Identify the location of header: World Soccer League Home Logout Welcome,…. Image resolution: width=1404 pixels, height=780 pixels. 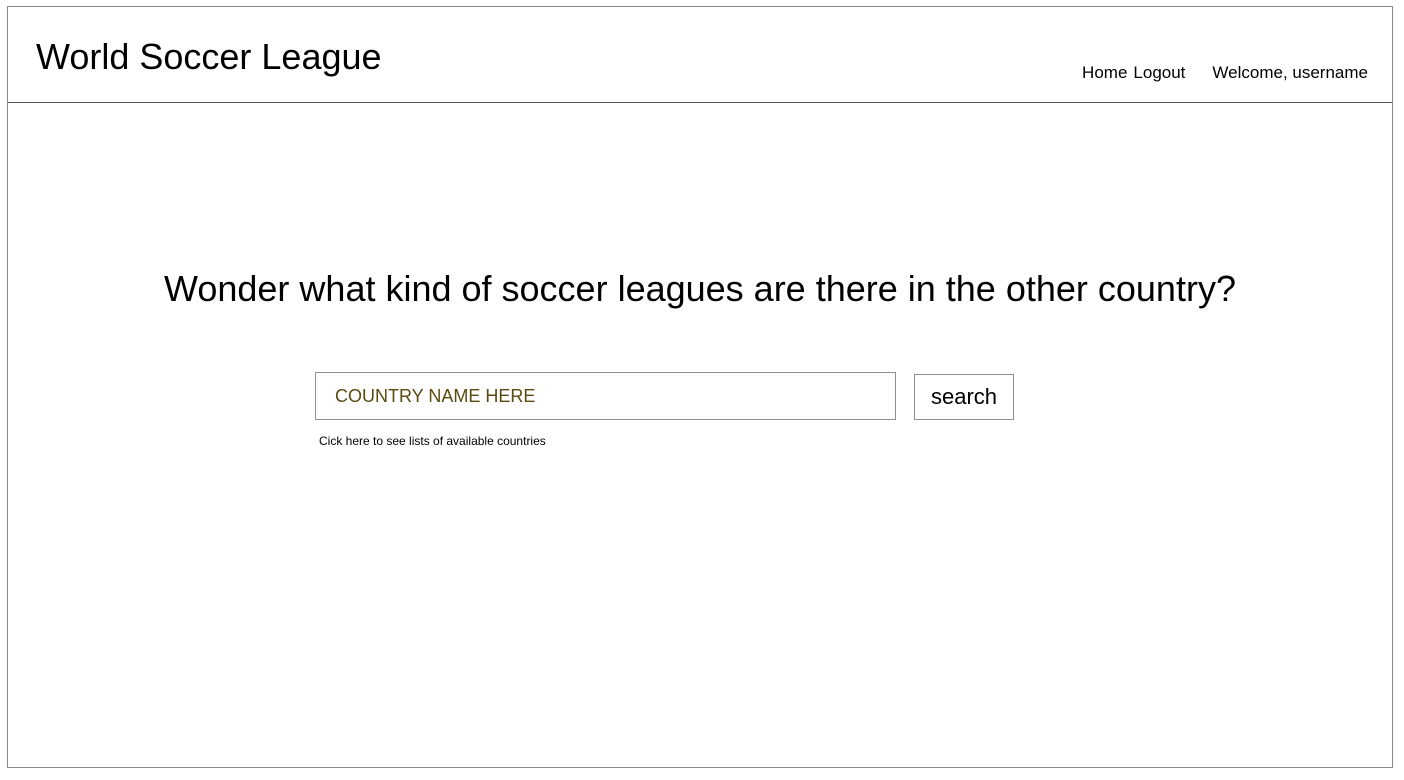
(700, 55).